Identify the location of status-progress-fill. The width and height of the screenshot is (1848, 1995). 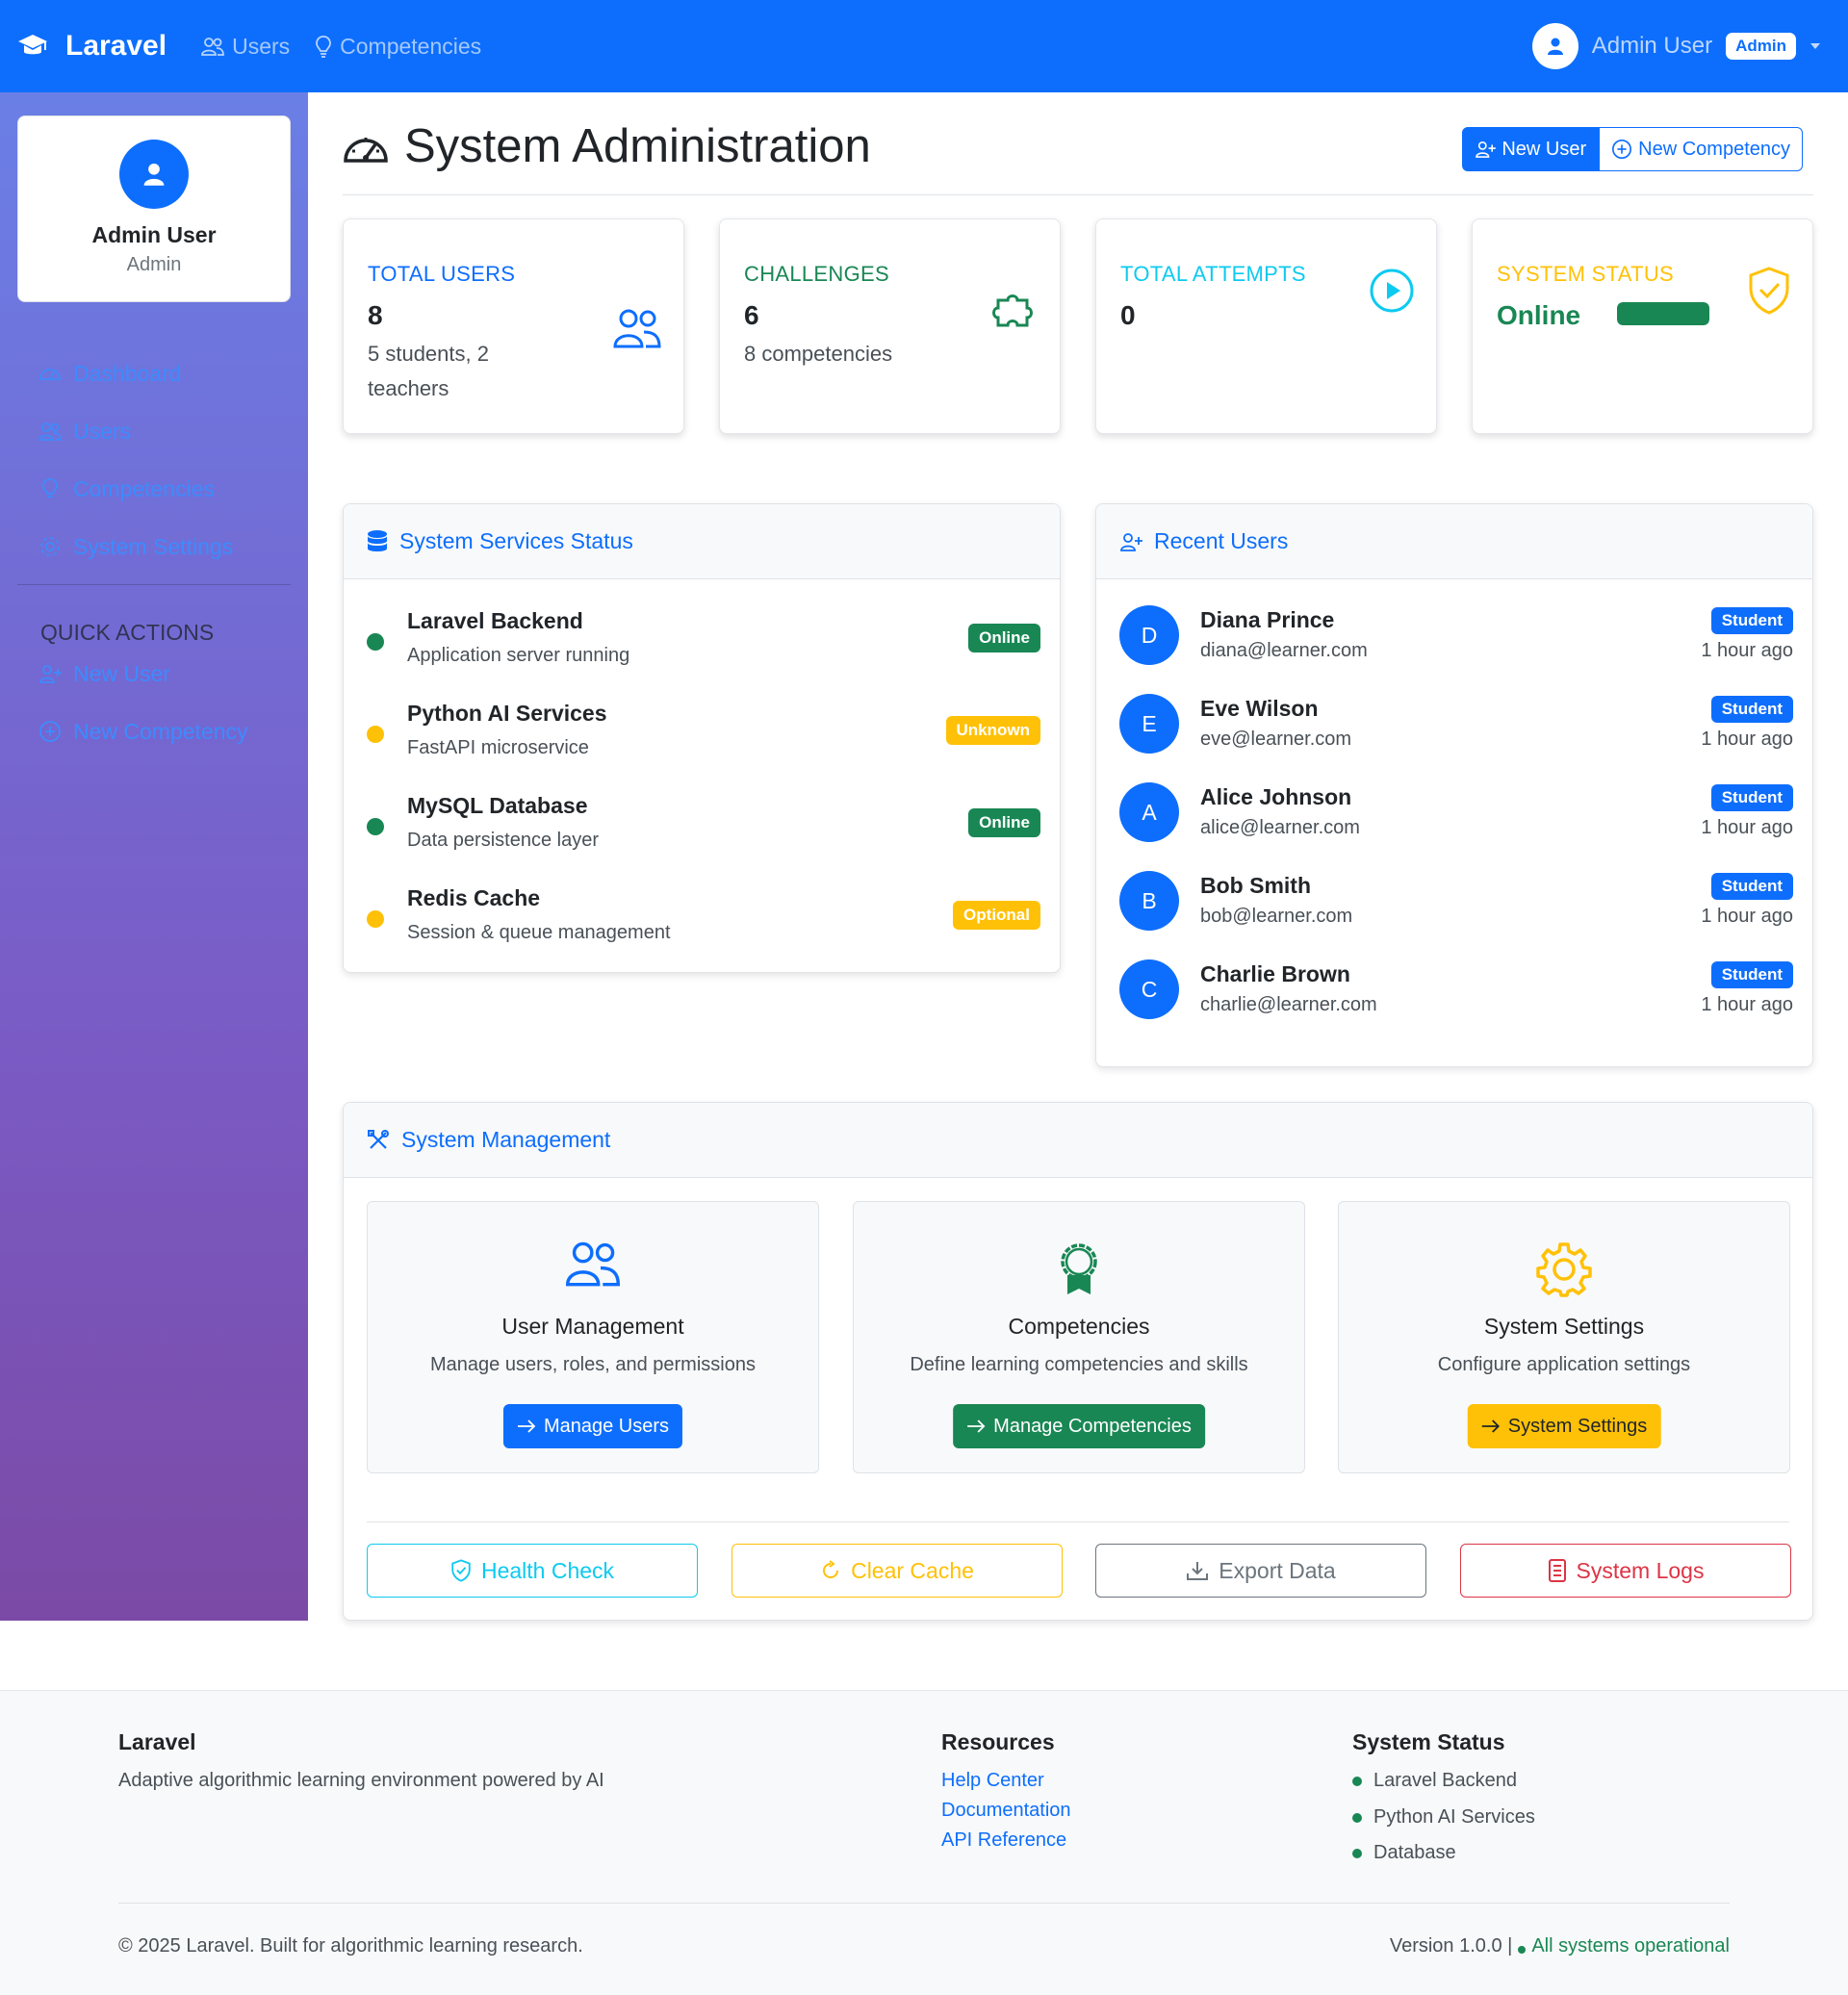
(1663, 313).